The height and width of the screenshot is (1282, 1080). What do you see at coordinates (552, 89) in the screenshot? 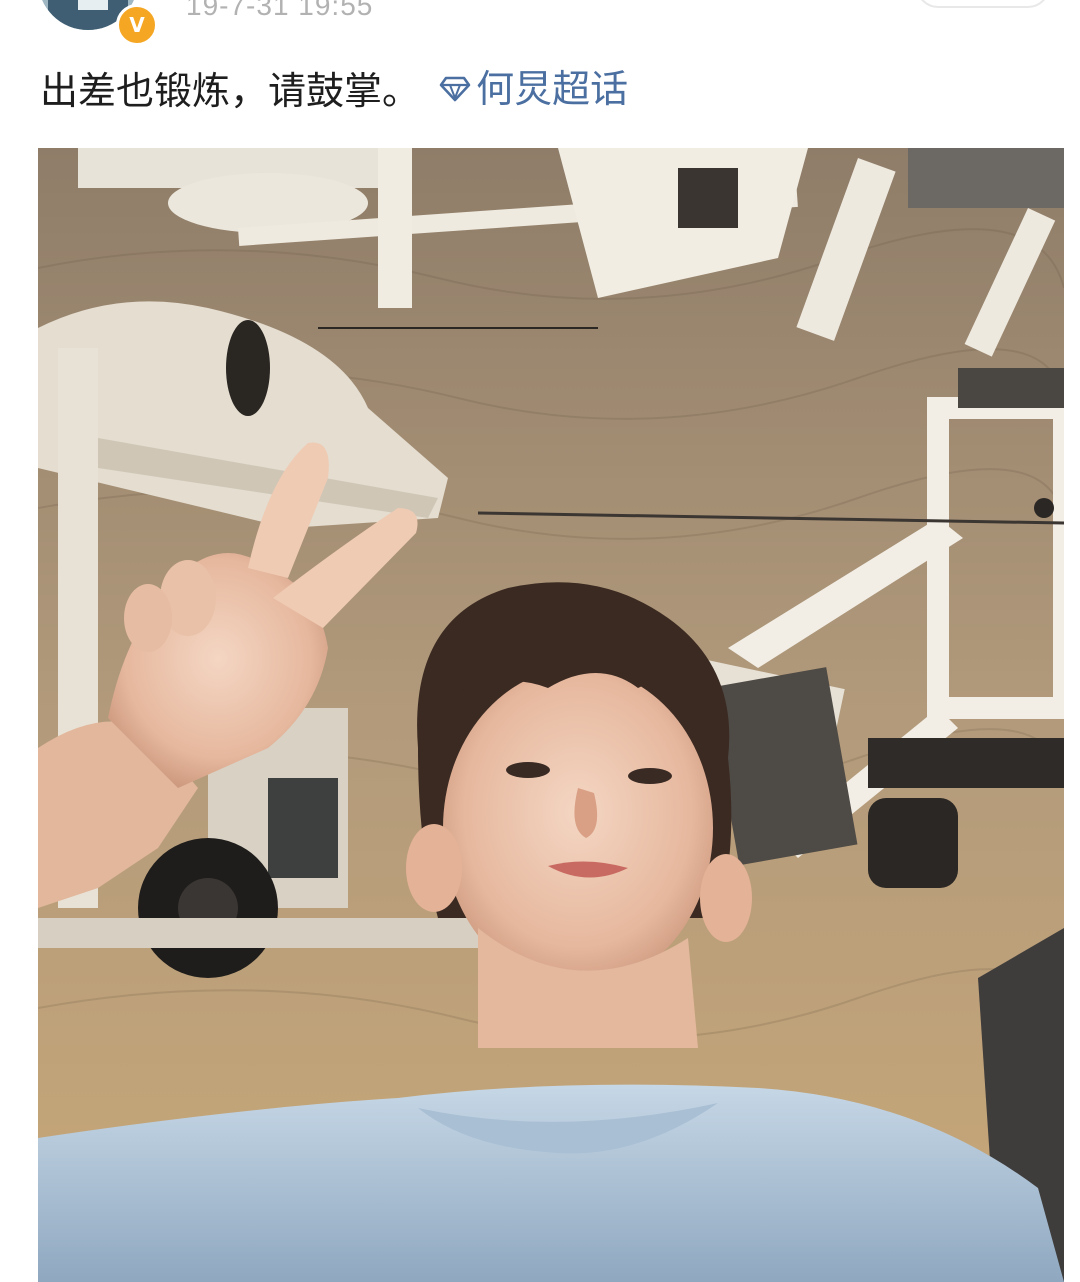
I see `topic-label: 何炅超话` at bounding box center [552, 89].